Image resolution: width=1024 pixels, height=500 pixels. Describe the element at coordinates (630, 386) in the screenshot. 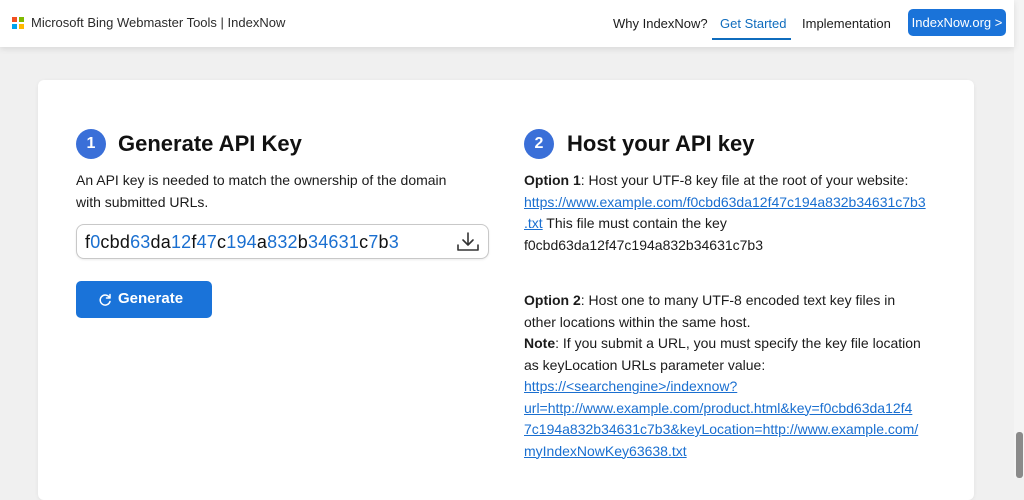

I see `keylocation-example-link: https://<searchengine>/indexnow?` at that location.